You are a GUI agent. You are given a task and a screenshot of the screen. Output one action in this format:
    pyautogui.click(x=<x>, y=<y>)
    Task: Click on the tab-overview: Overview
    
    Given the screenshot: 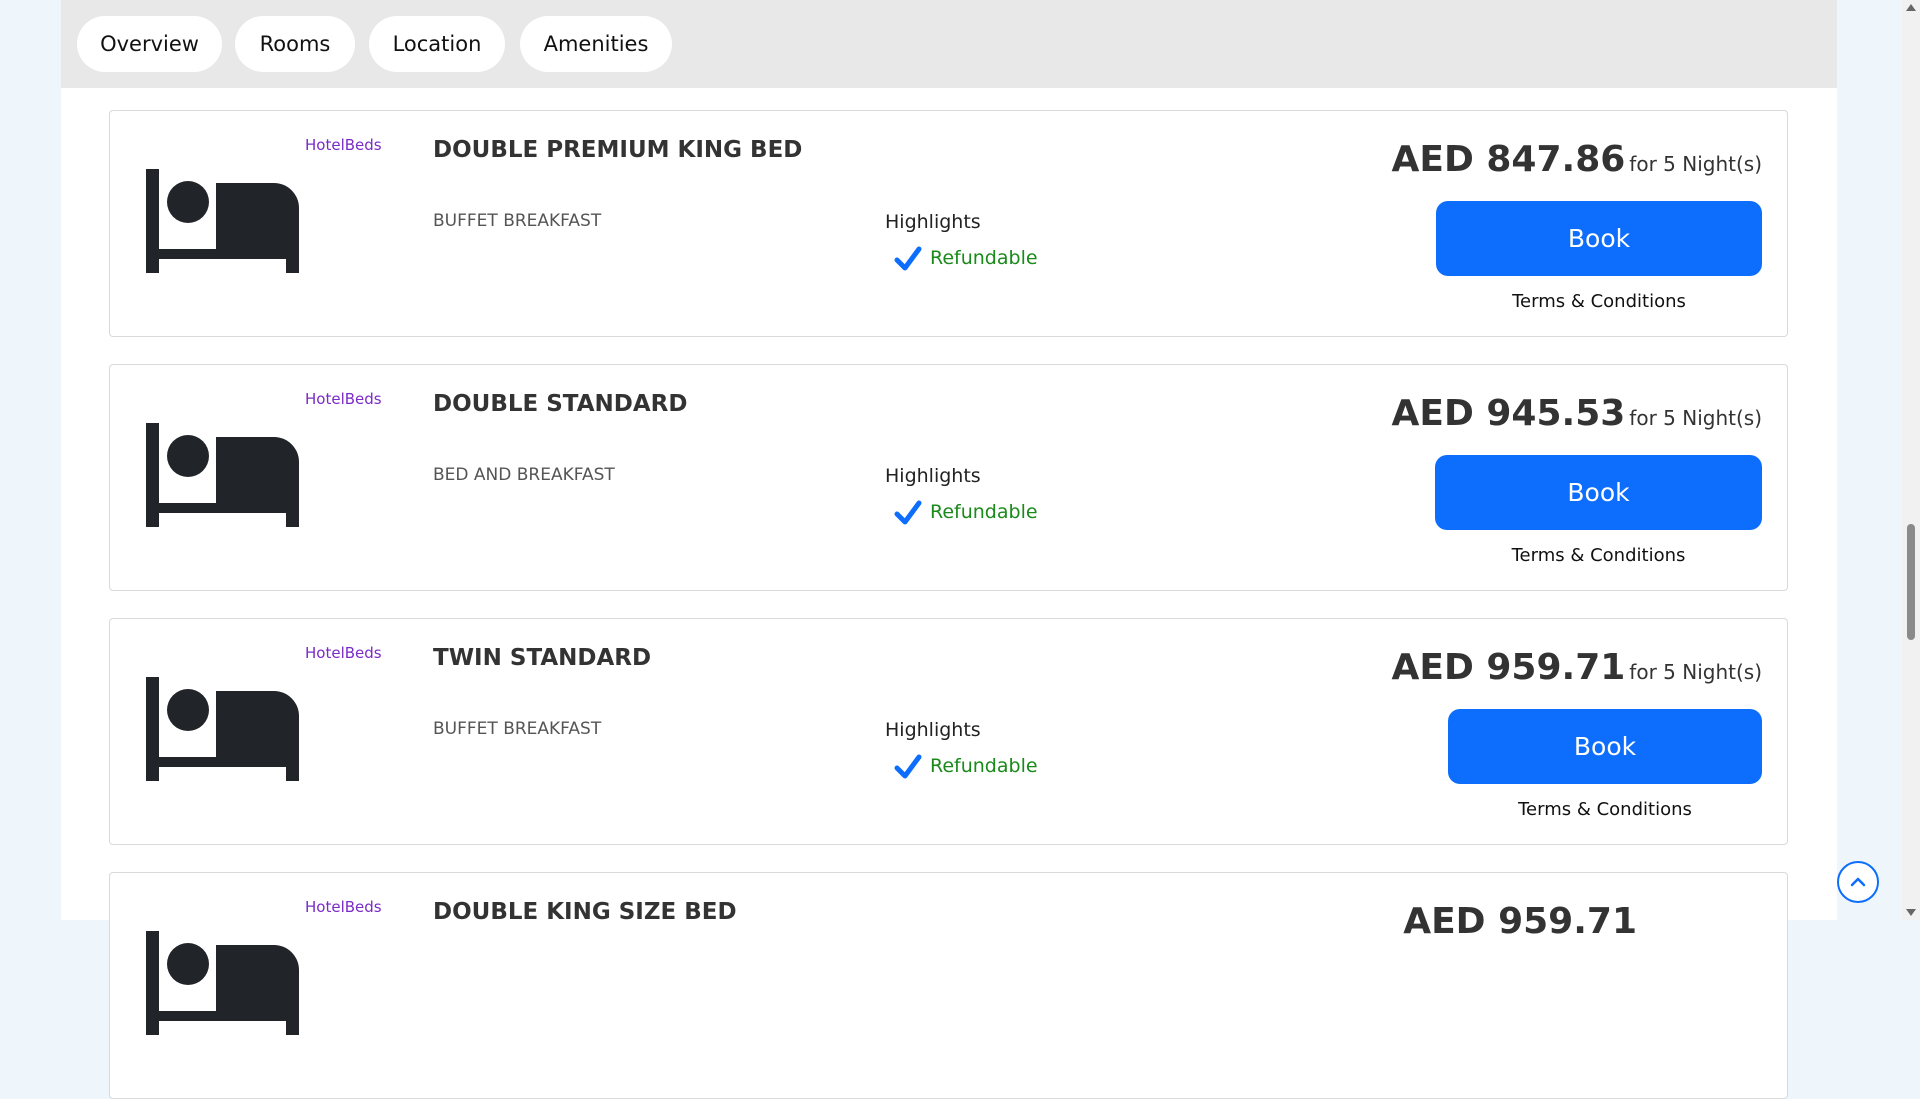 What is the action you would take?
    pyautogui.click(x=149, y=44)
    